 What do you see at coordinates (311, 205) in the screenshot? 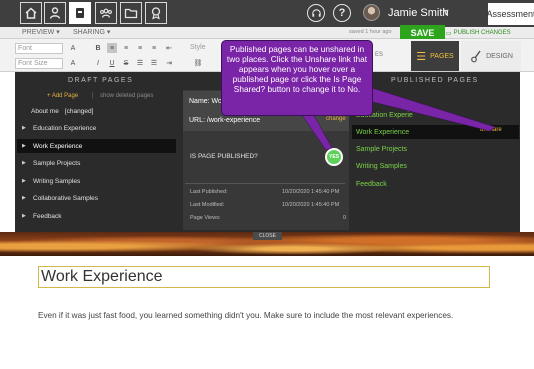
I see `last-modified-value: 10/20/2020 1:45:40 PM` at bounding box center [311, 205].